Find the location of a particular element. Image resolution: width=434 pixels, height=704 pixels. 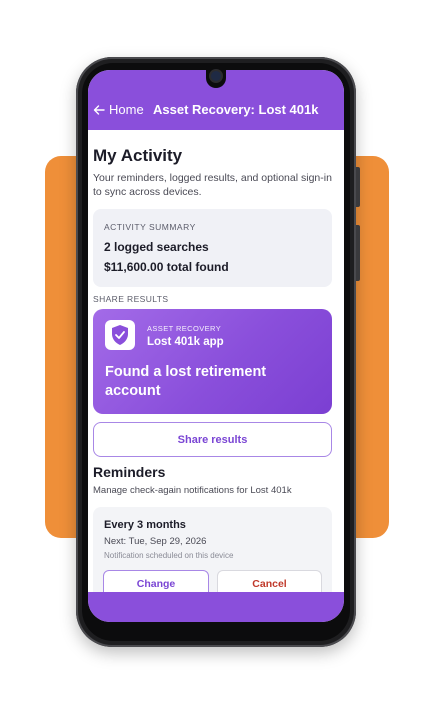

page-title: My Activity is located at coordinates (138, 155).